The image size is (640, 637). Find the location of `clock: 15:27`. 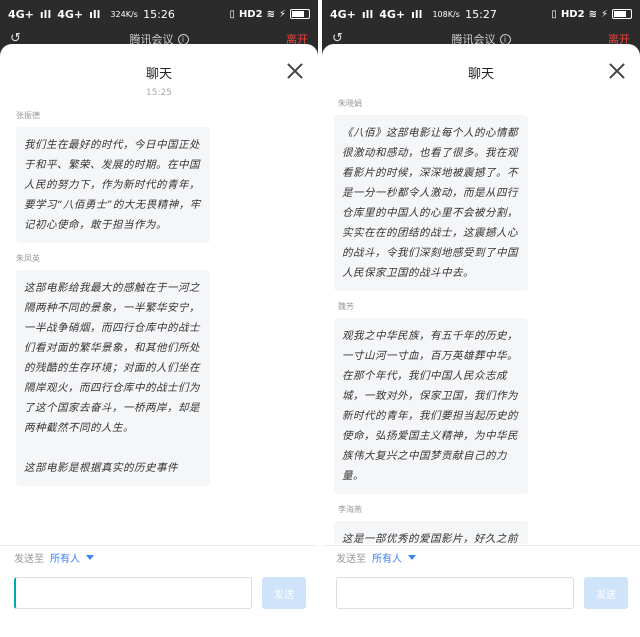

clock: 15:27 is located at coordinates (481, 14).